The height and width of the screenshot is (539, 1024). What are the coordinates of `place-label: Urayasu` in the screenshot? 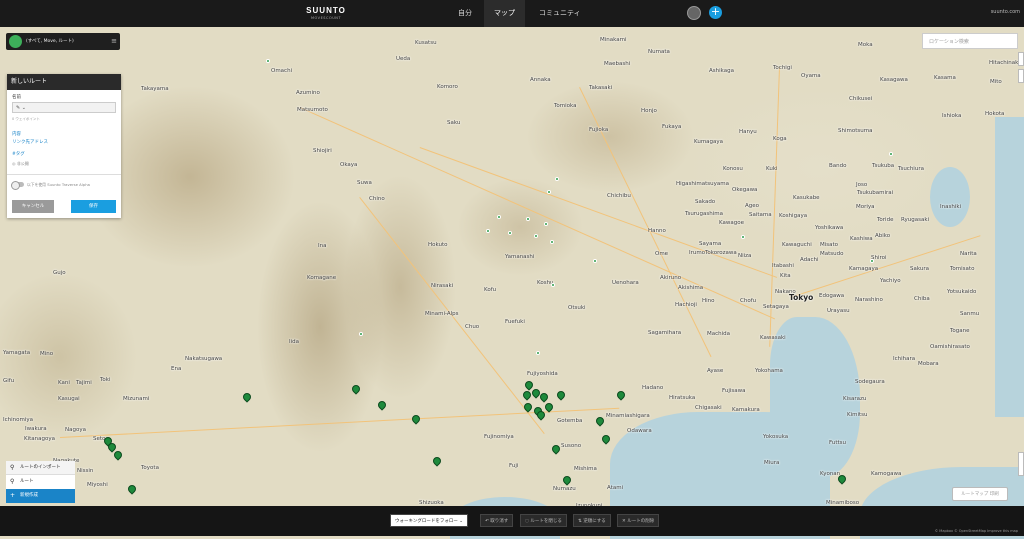 It's located at (838, 311).